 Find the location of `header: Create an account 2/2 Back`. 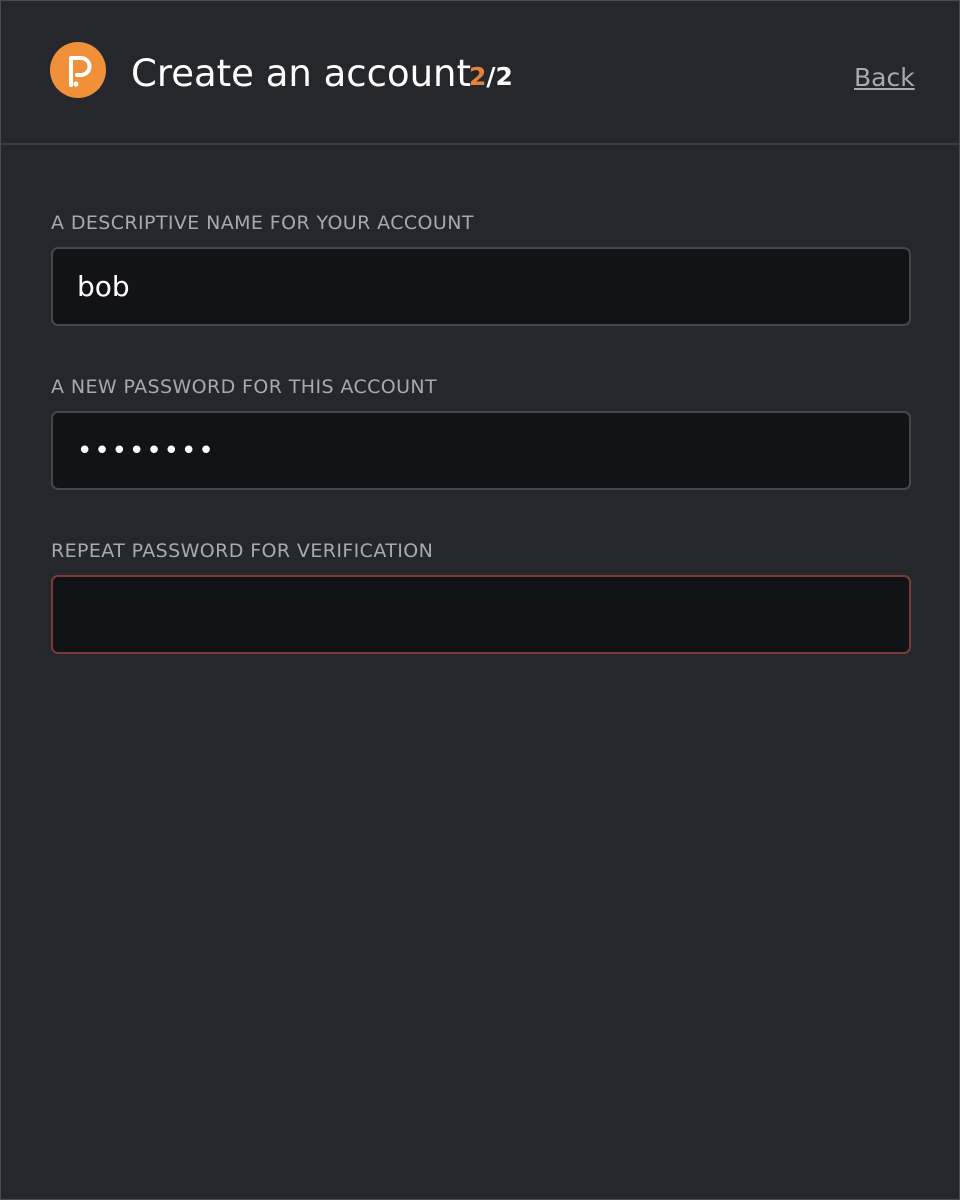

header: Create an account 2/2 Back is located at coordinates (480, 73).